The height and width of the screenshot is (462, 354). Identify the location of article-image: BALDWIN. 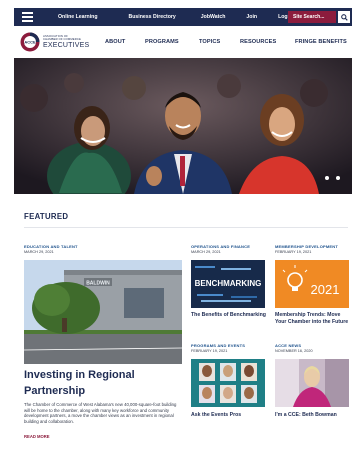
(103, 312).